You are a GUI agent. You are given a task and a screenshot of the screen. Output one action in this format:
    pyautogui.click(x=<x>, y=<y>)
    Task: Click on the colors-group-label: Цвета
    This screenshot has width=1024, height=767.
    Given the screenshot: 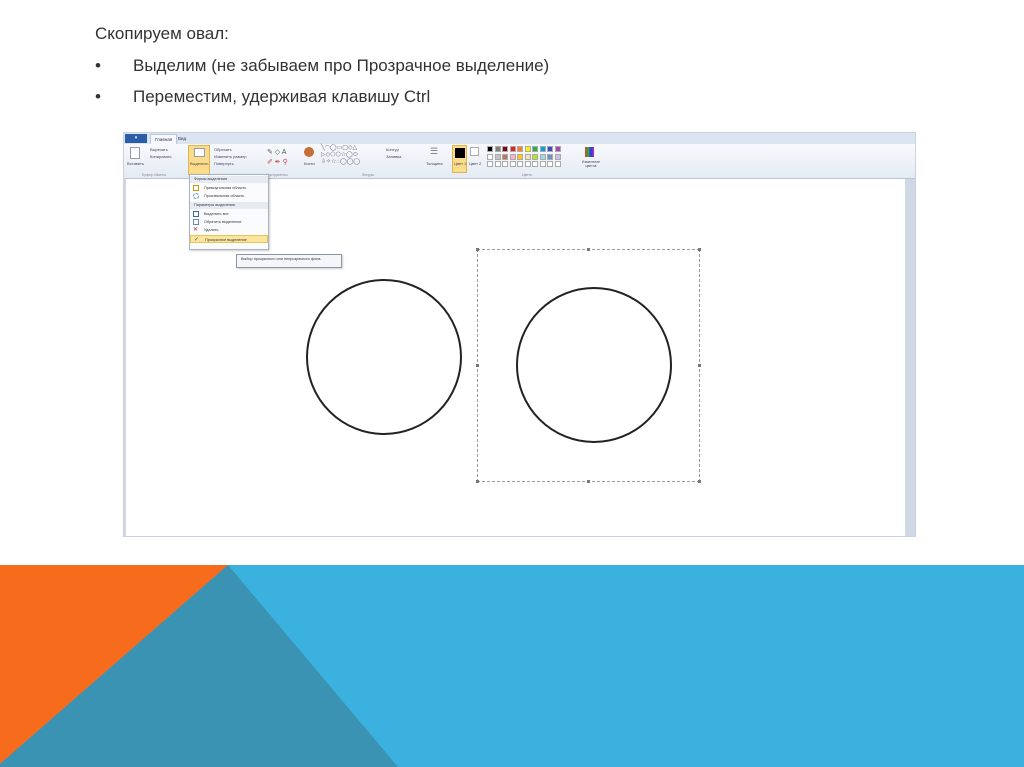 What is the action you would take?
    pyautogui.click(x=527, y=175)
    